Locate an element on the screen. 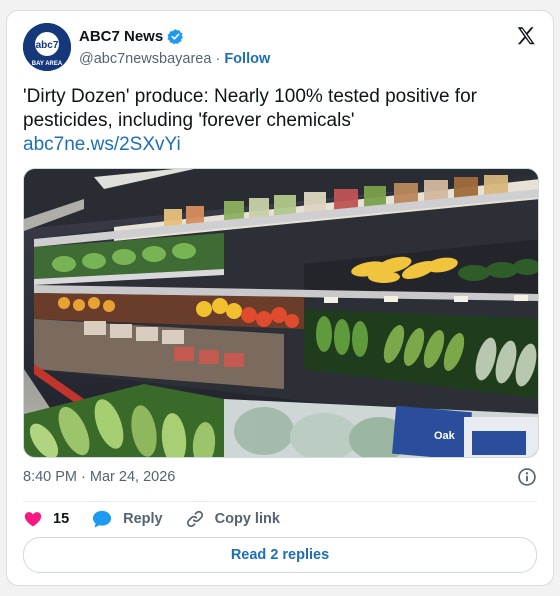  tweet-timestamp: 8:40 PM · Mar 24, 2026 is located at coordinates (99, 477).